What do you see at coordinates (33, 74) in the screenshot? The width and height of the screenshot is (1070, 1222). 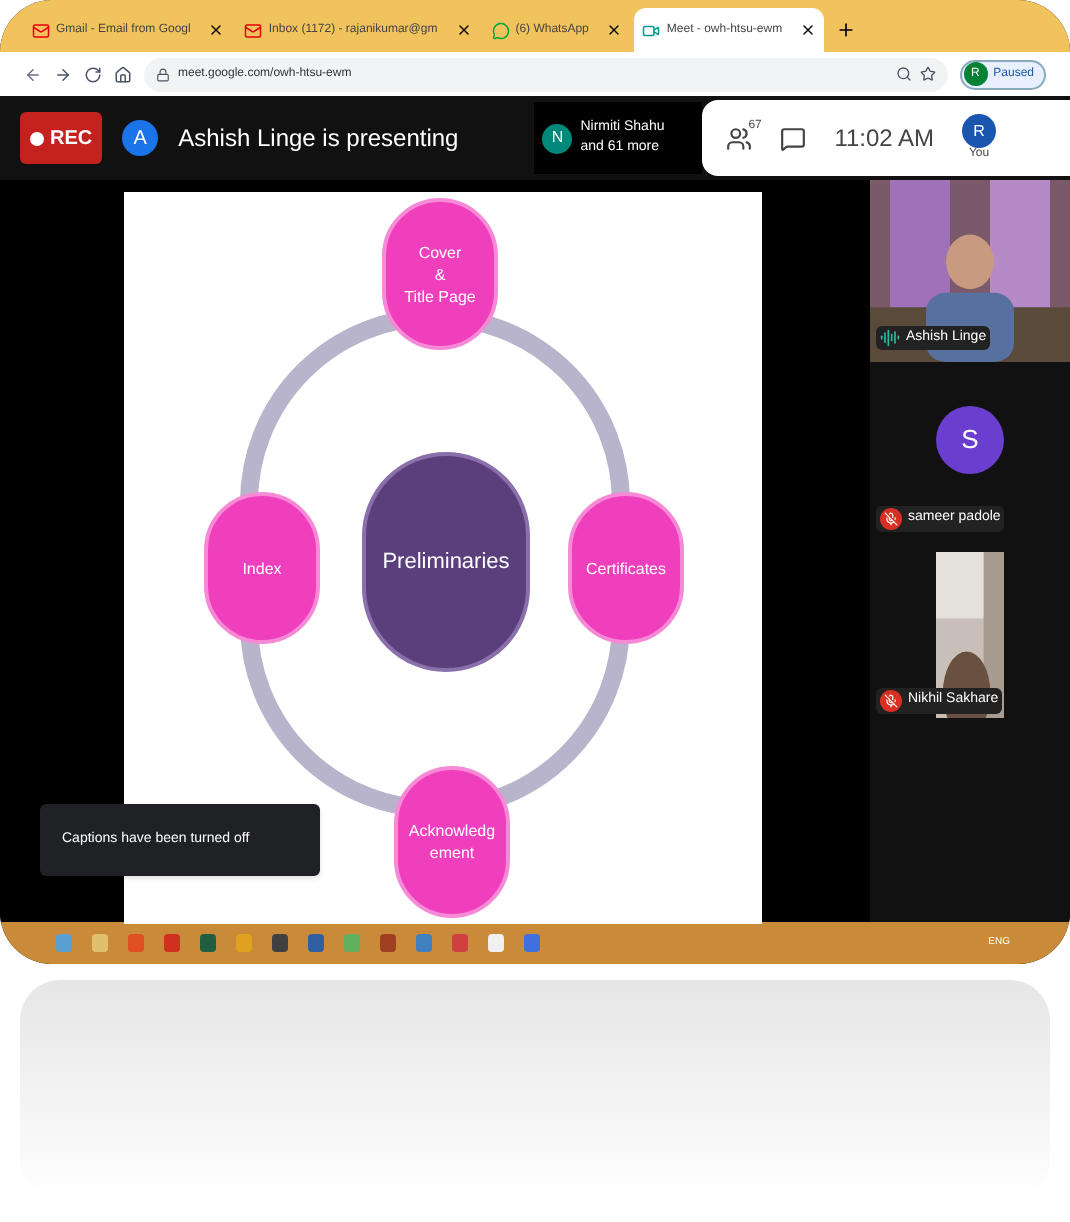 I see `back-icon` at bounding box center [33, 74].